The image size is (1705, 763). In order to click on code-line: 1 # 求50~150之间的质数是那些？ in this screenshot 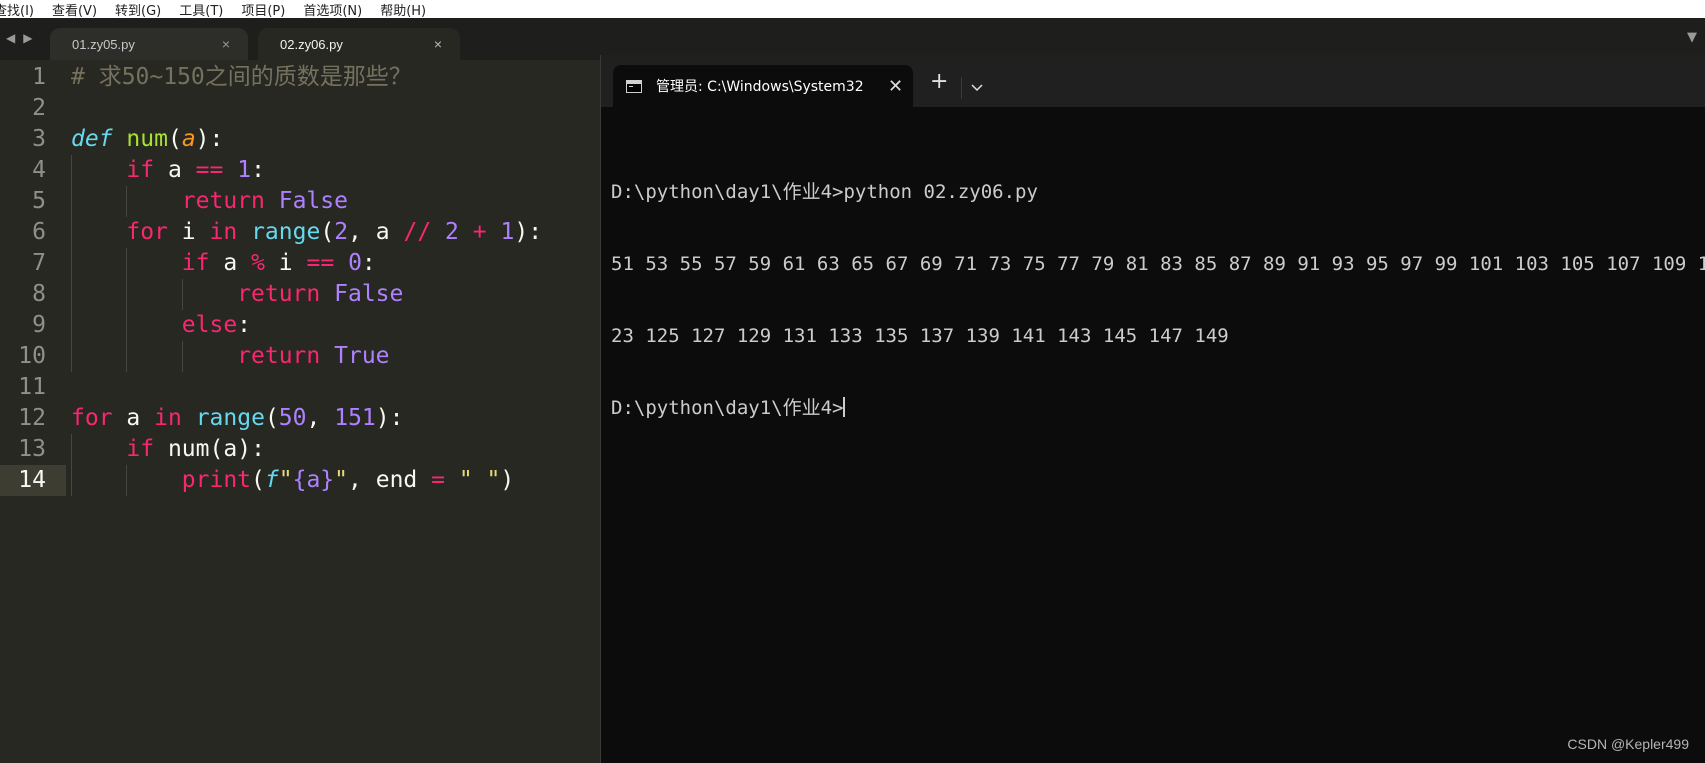, I will do `click(300, 77)`.